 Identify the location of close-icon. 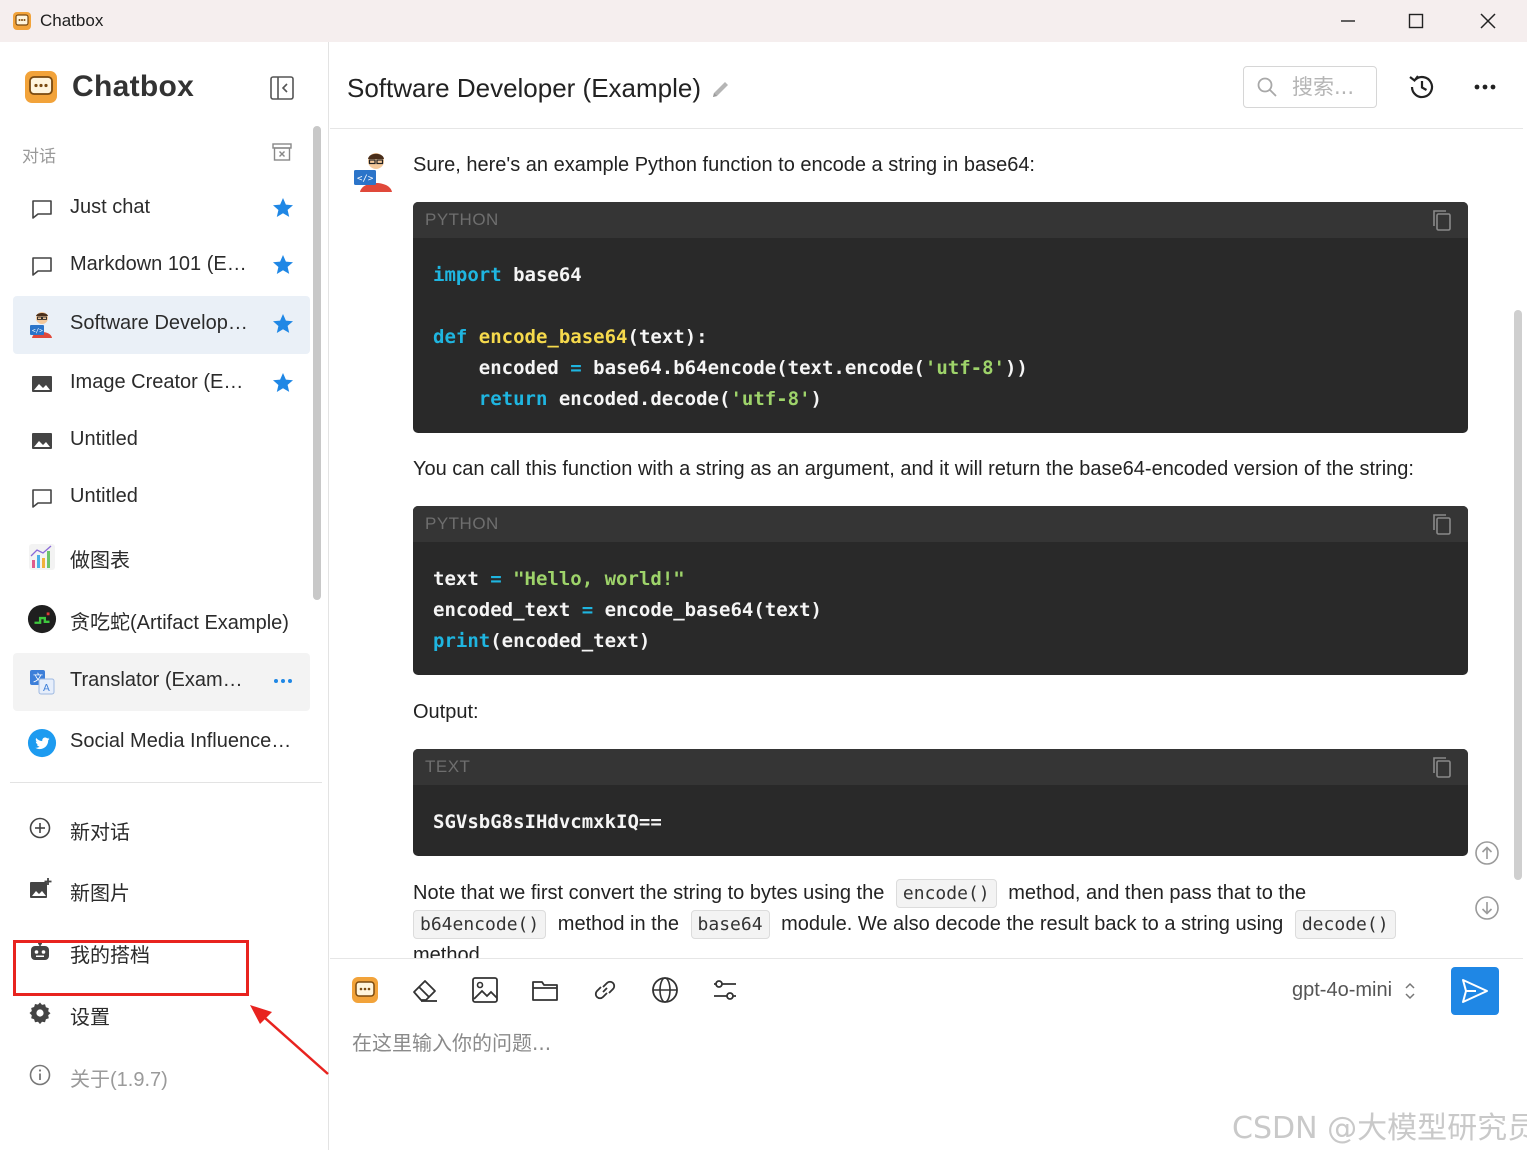
(1488, 21).